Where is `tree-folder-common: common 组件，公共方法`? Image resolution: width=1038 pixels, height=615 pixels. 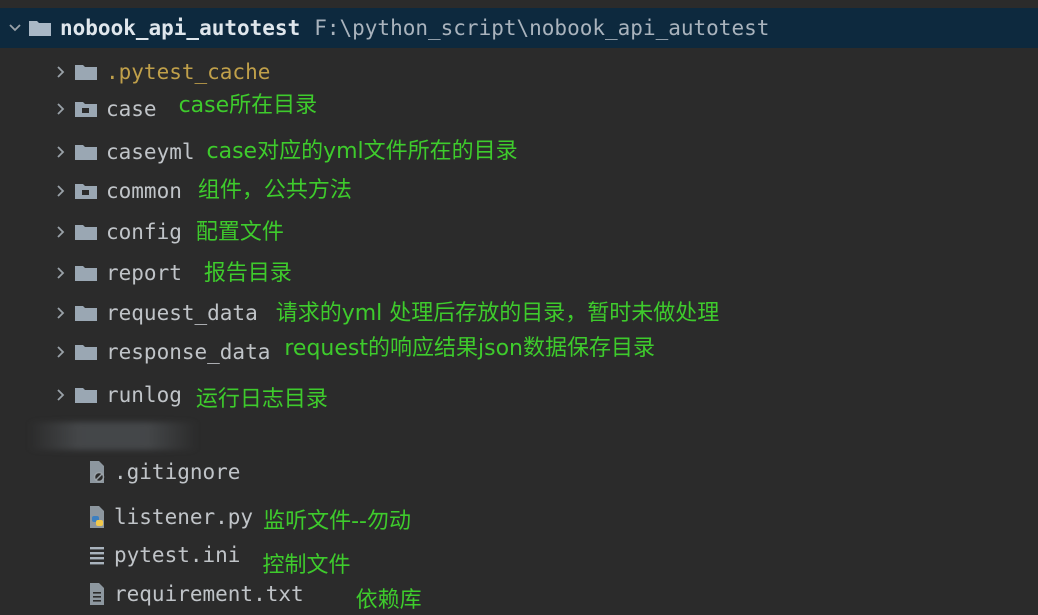 tree-folder-common: common 组件，公共方法 is located at coordinates (200, 191).